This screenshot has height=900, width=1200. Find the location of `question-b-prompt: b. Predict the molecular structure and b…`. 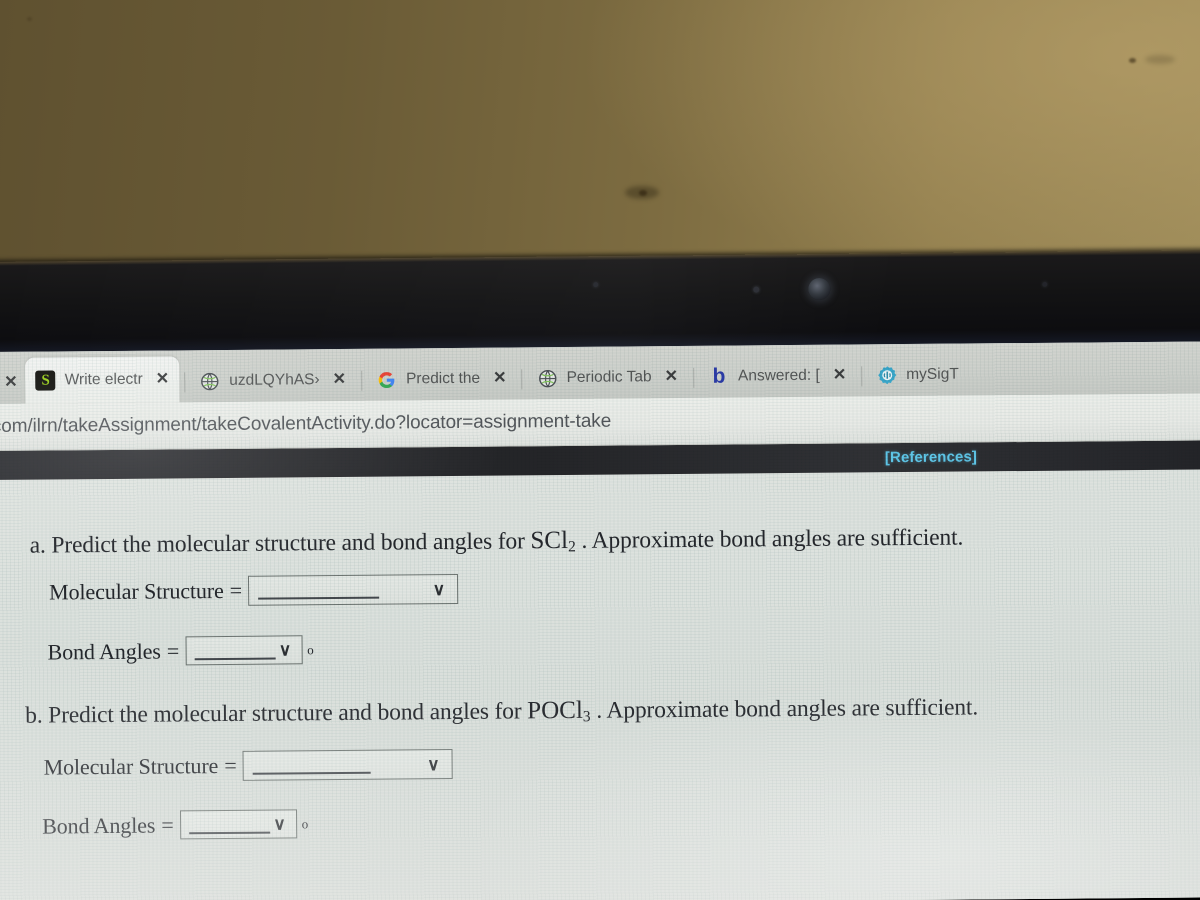

question-b-prompt: b. Predict the molecular structure and b… is located at coordinates (501, 712).